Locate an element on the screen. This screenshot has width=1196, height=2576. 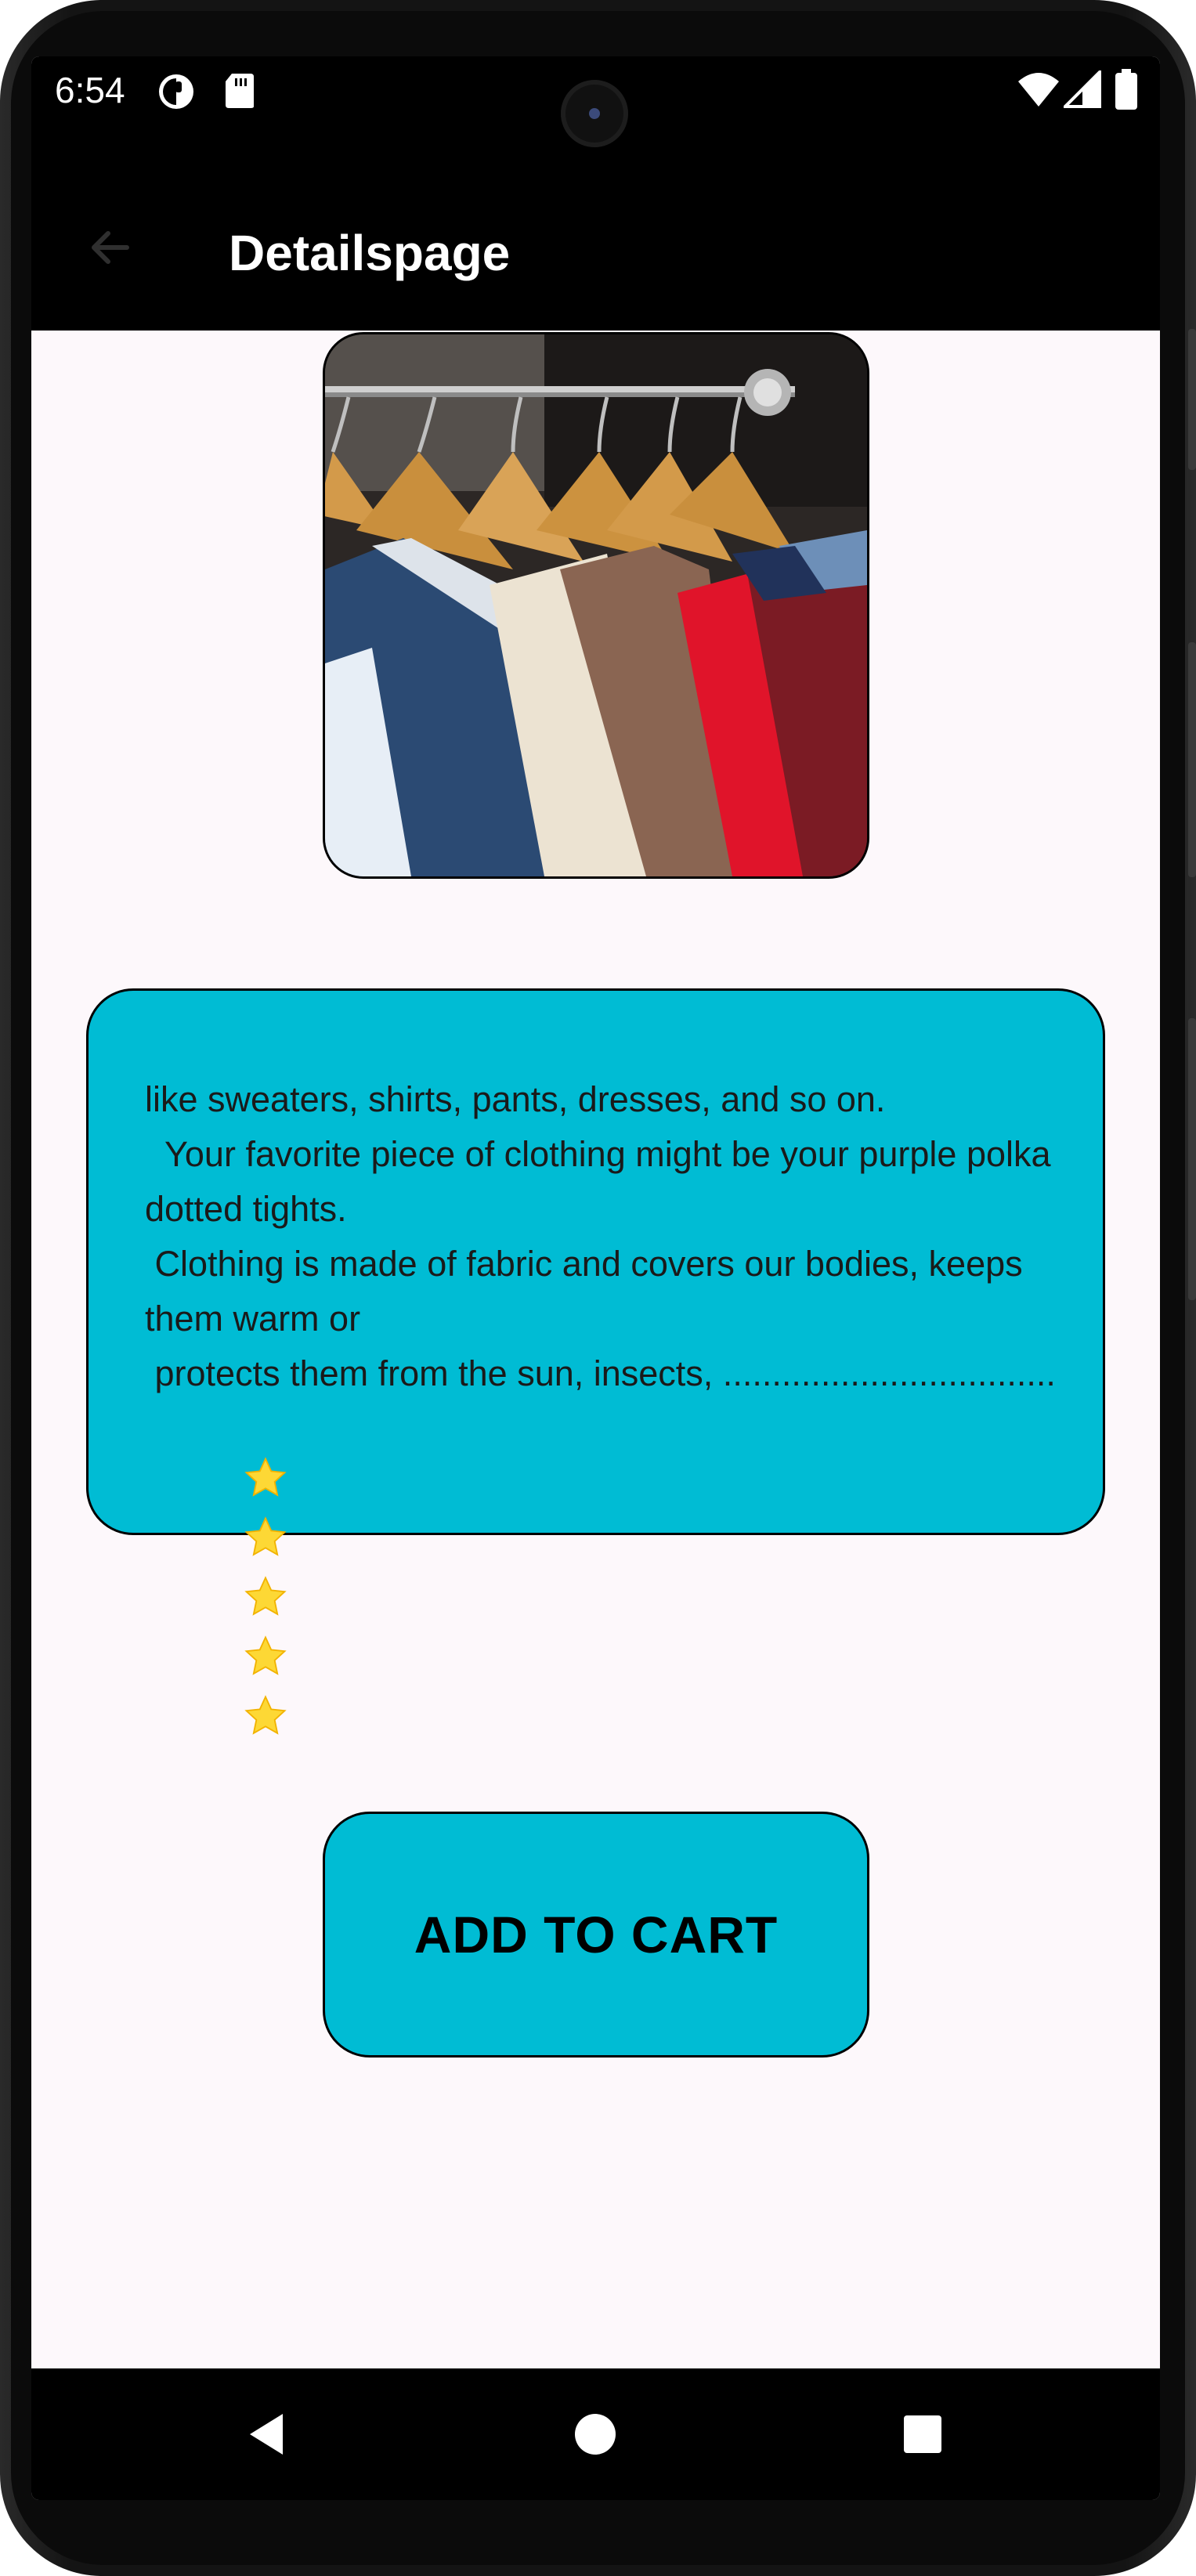
nav-recents-button is located at coordinates (922, 2434).